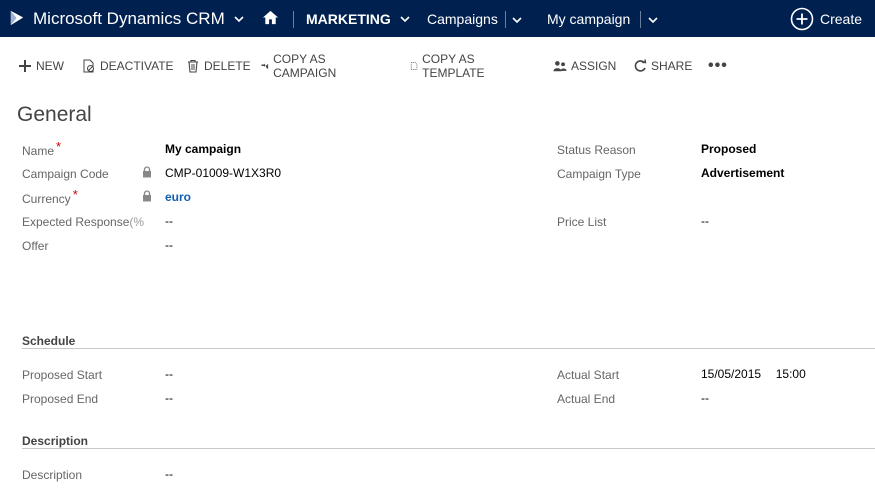  What do you see at coordinates (25, 66) in the screenshot?
I see `plus-icon` at bounding box center [25, 66].